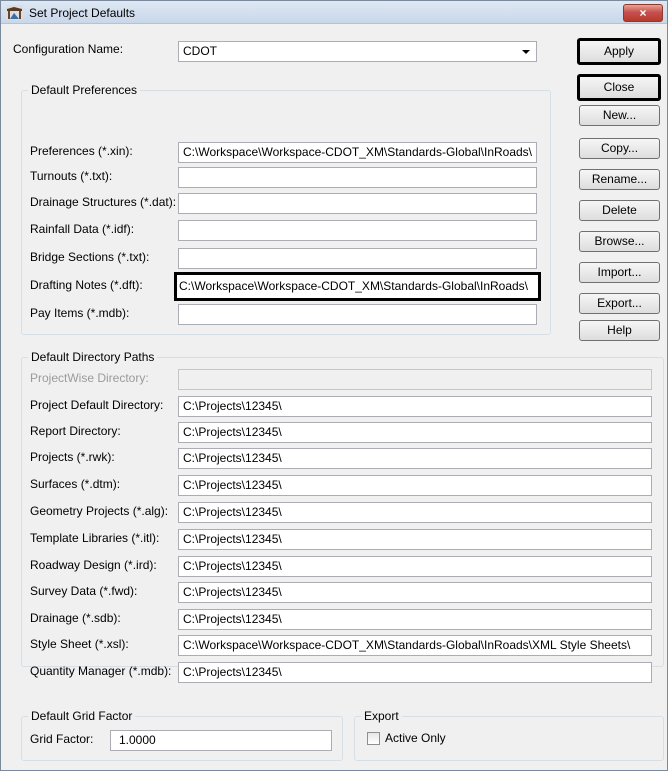  What do you see at coordinates (62, 739) in the screenshot?
I see `grid-factor-label: Grid Factor:` at bounding box center [62, 739].